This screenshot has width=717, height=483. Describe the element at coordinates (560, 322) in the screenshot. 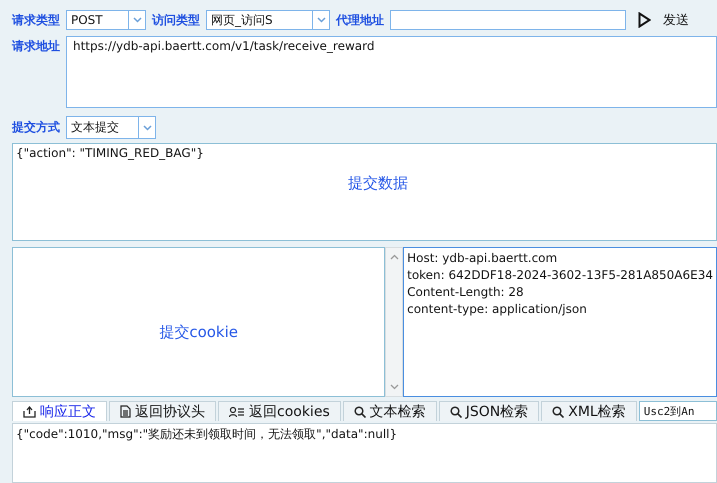

I see `headers-field: Host: ydb-api.baertt.com token: 642DDF18-2024-3602-13F5-281A850A6E34 Content-Length: 28 content-type: application/json` at that location.